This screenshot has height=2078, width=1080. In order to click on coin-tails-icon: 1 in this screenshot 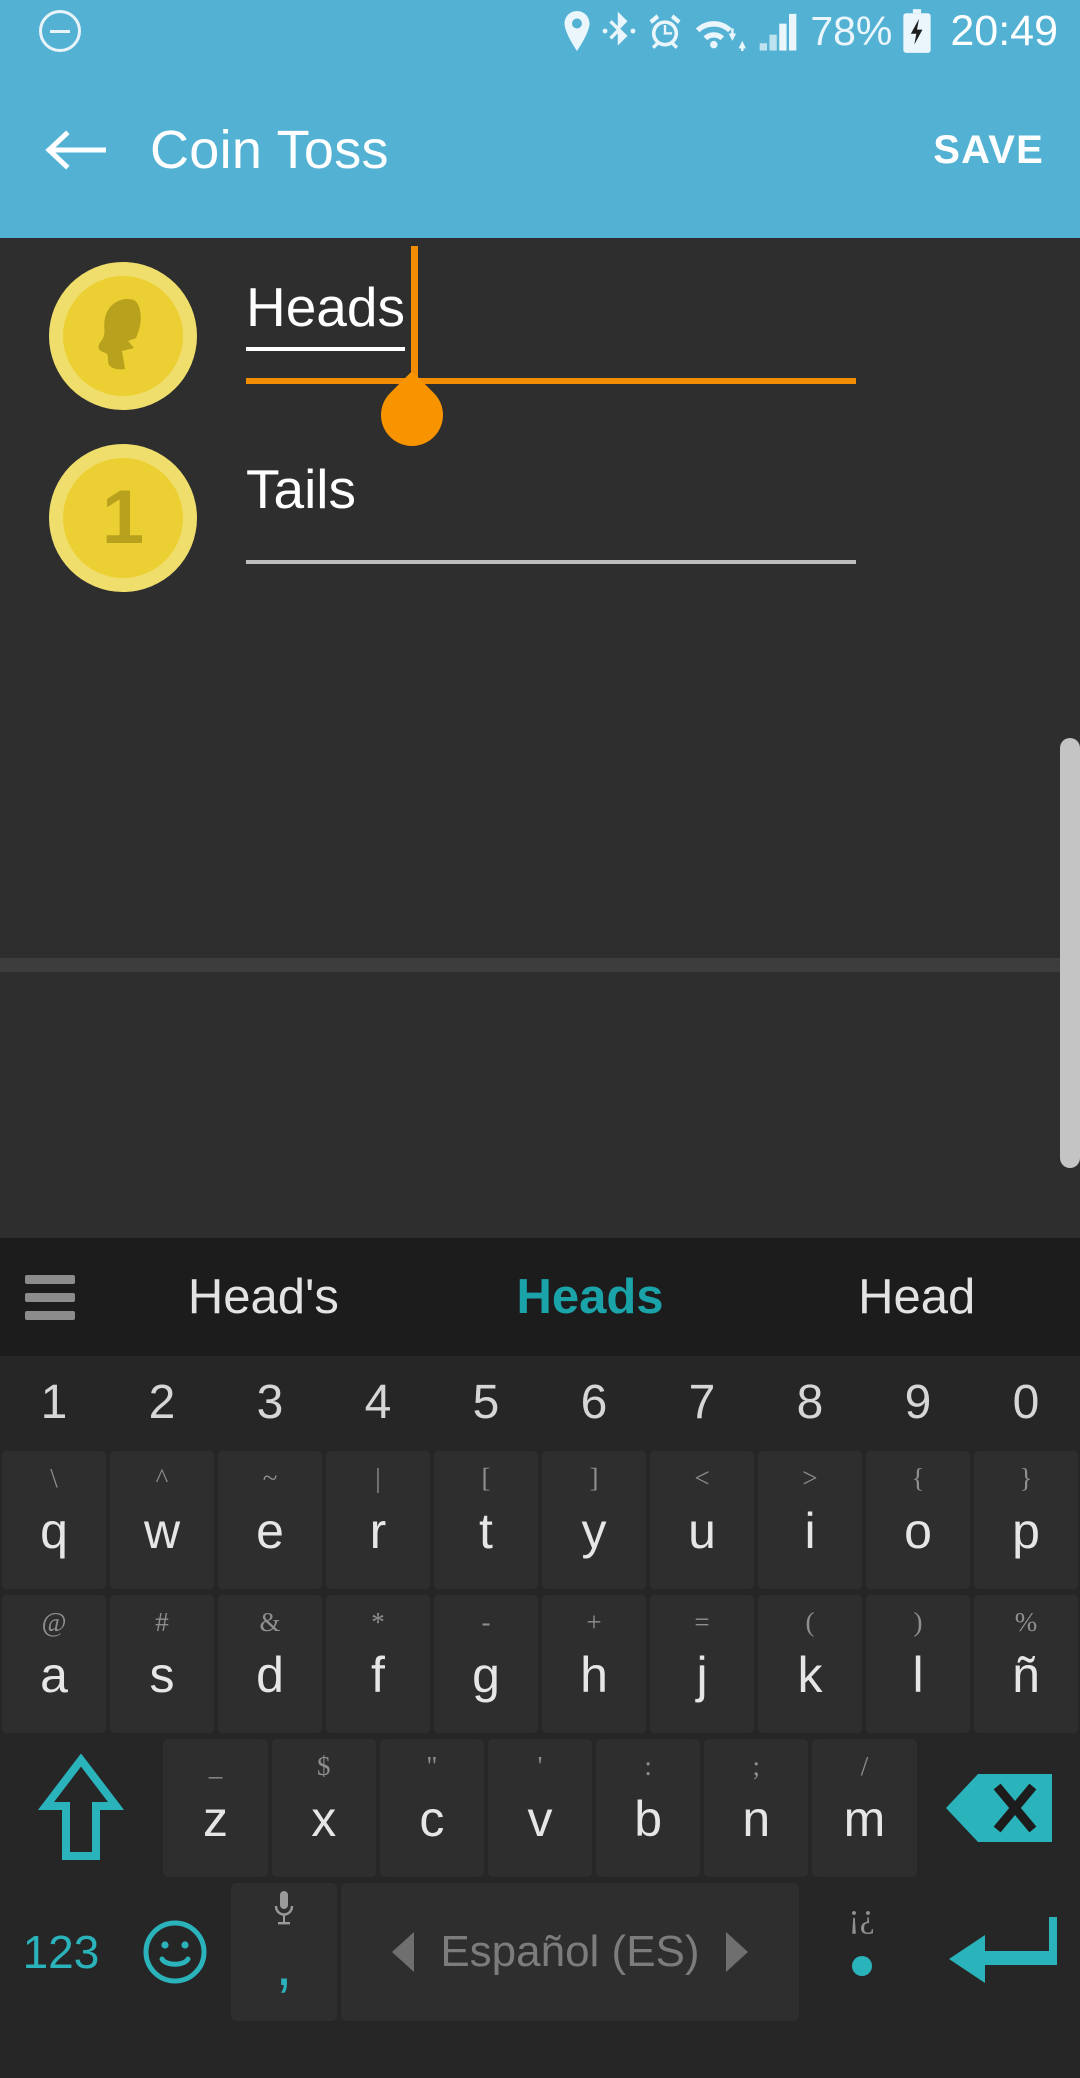, I will do `click(123, 518)`.